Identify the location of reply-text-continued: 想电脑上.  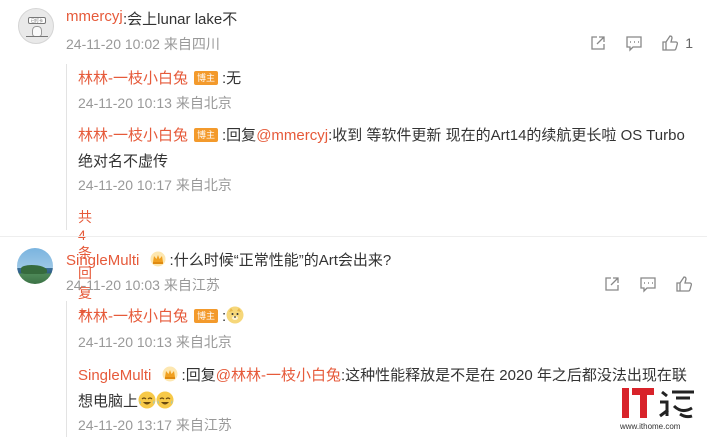
(126, 400).